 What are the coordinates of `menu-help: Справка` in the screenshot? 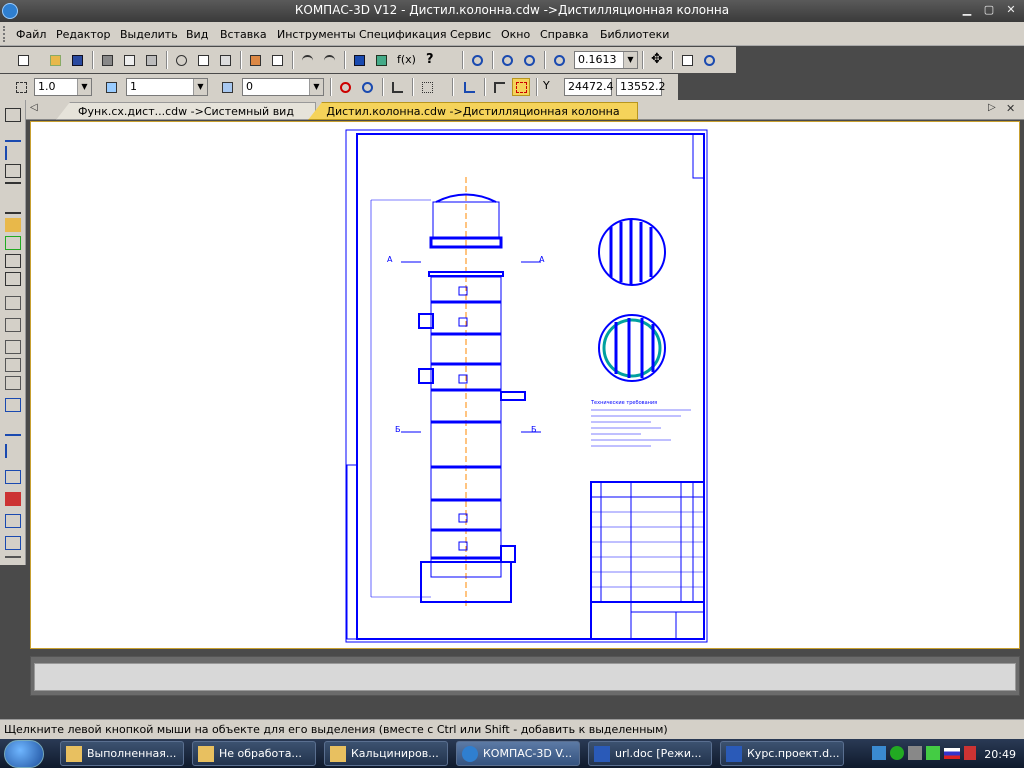 It's located at (564, 34).